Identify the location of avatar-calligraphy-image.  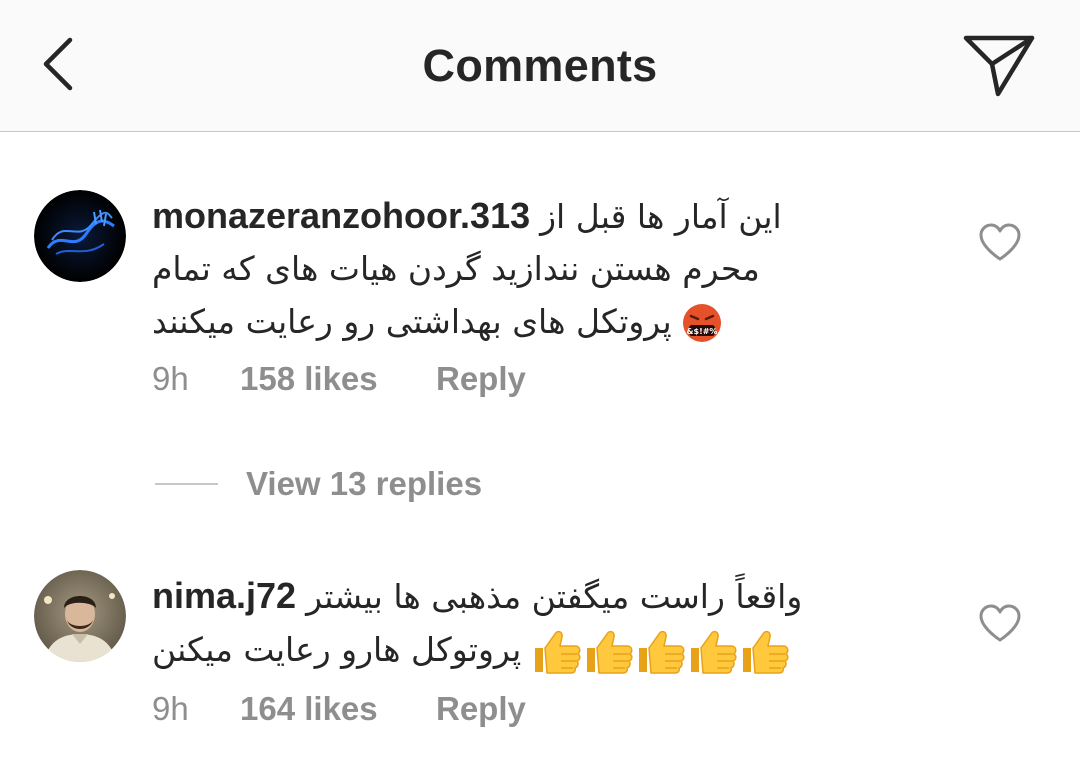
(80, 236).